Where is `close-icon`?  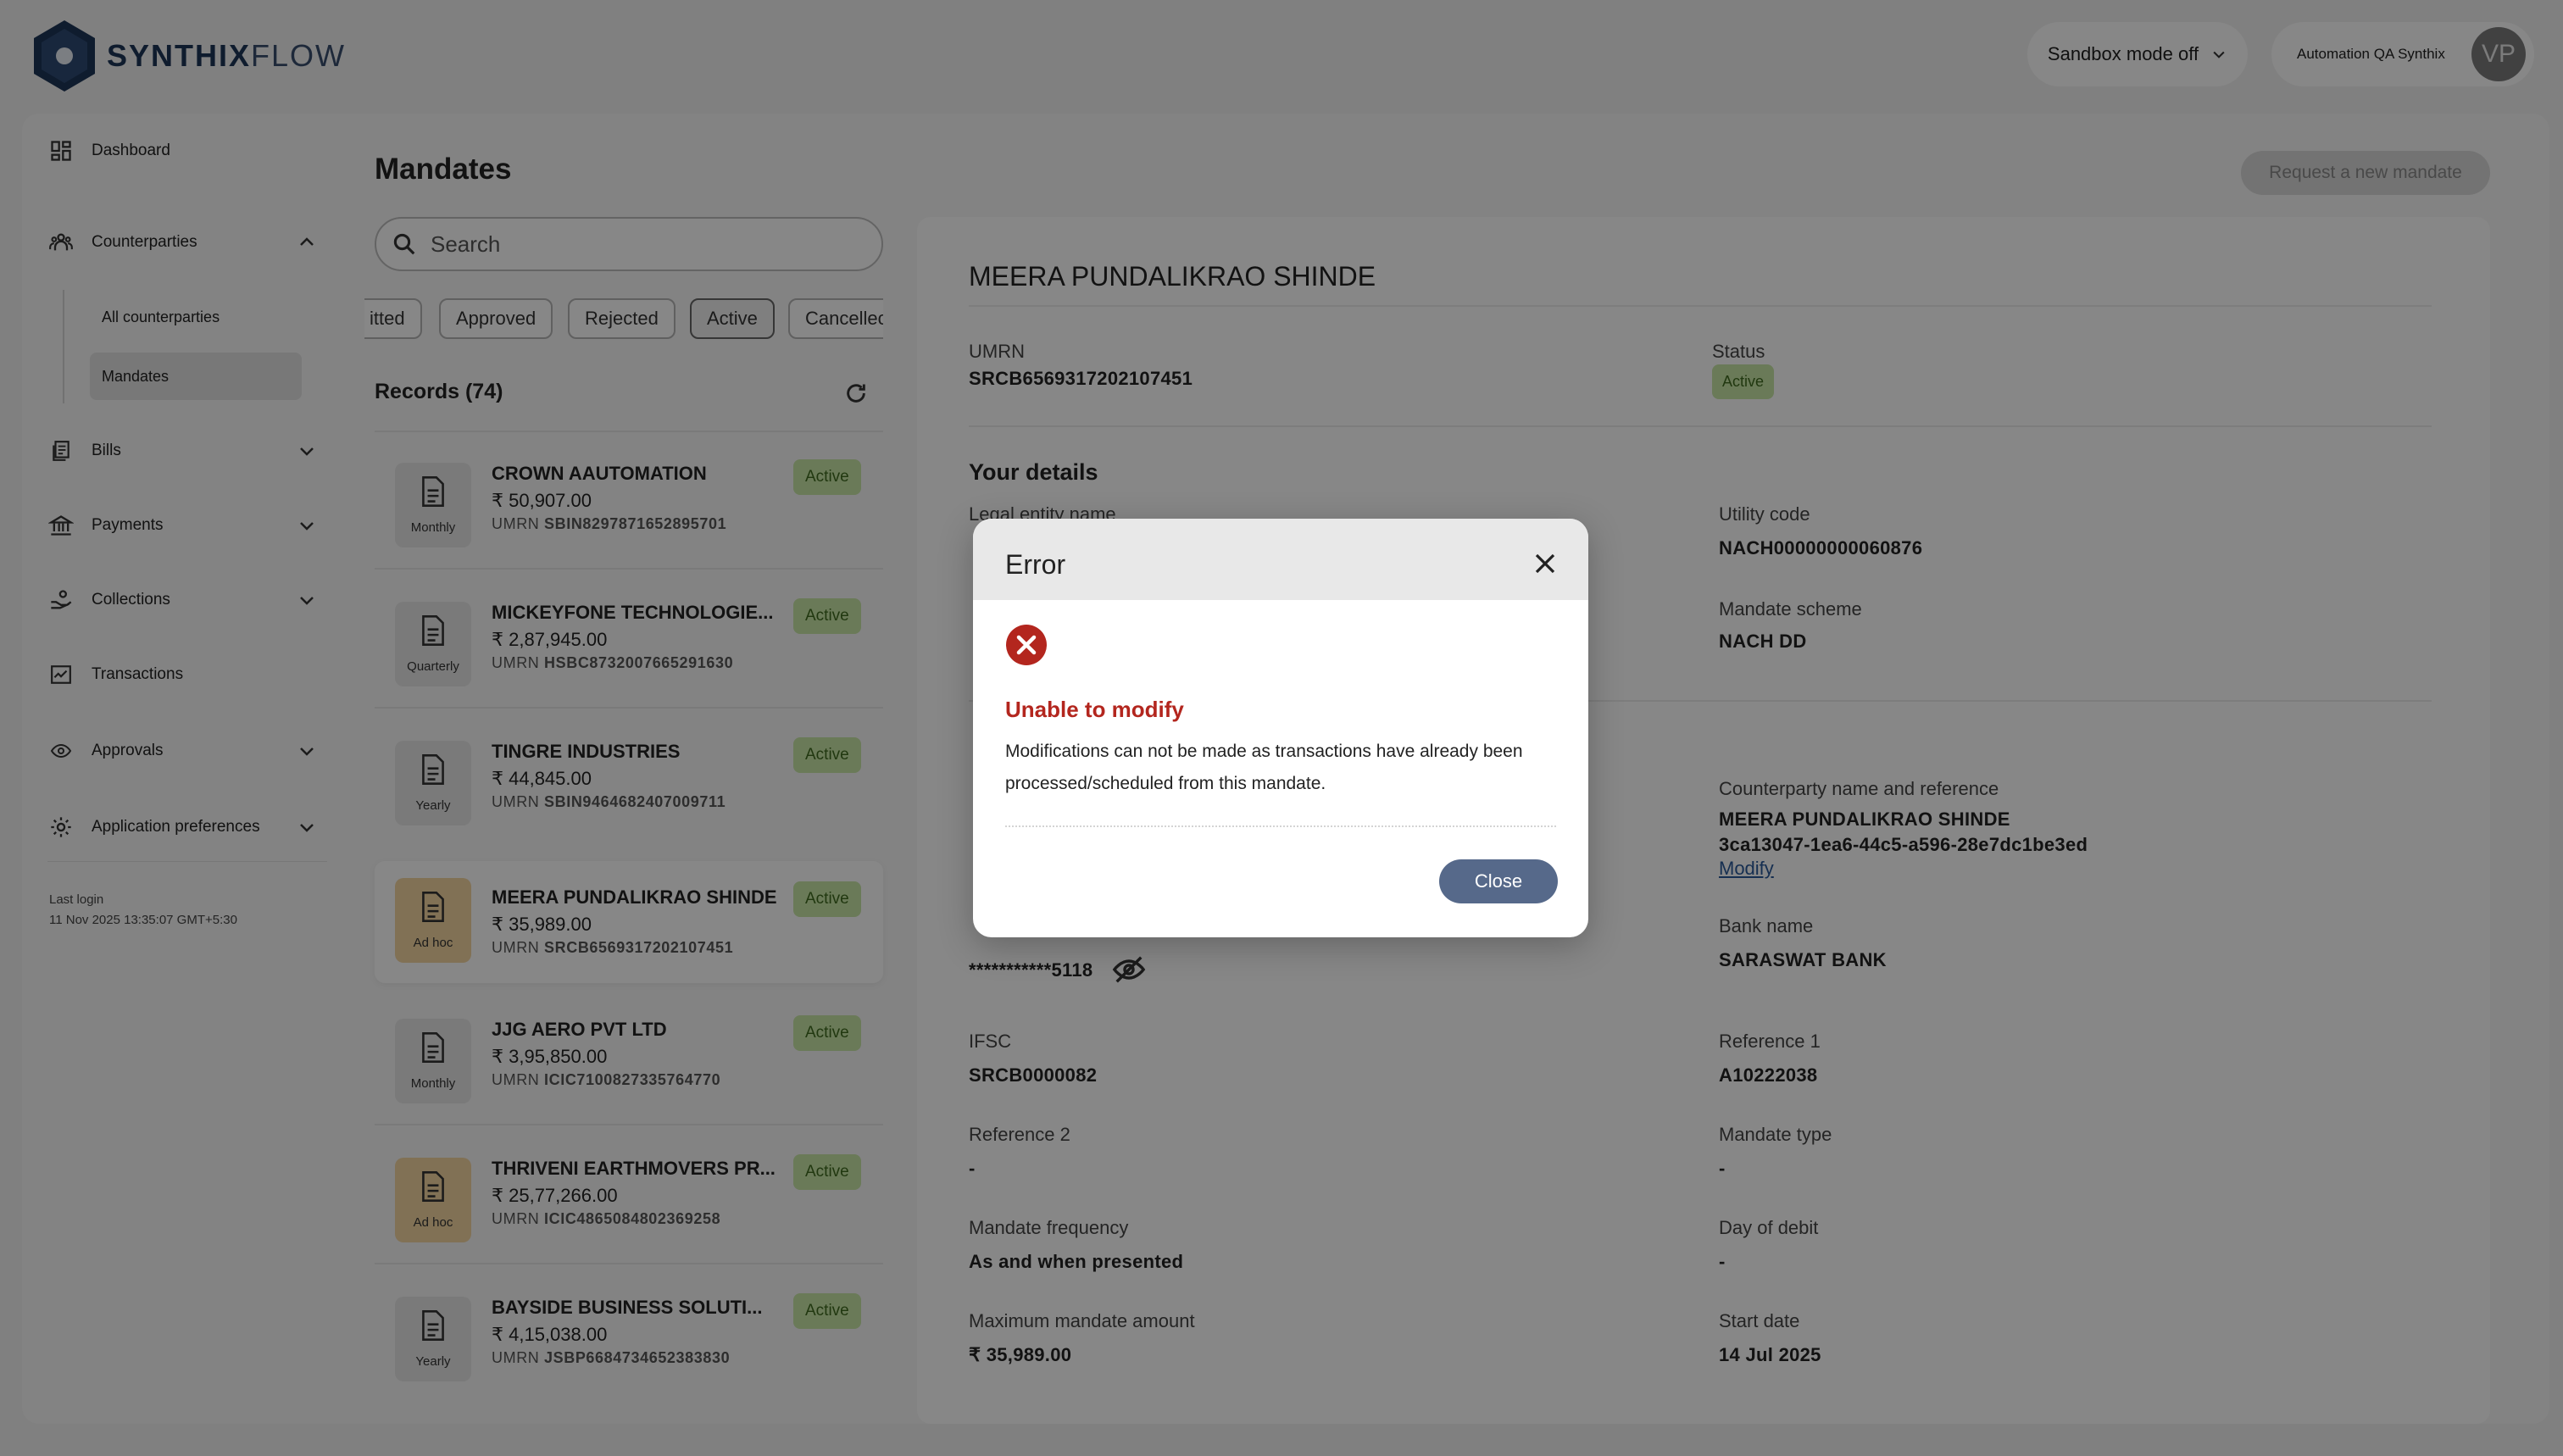
close-icon is located at coordinates (1545, 563).